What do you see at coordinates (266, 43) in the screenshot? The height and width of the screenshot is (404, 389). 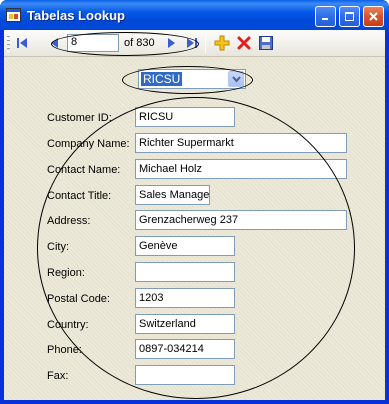 I see `save-icon` at bounding box center [266, 43].